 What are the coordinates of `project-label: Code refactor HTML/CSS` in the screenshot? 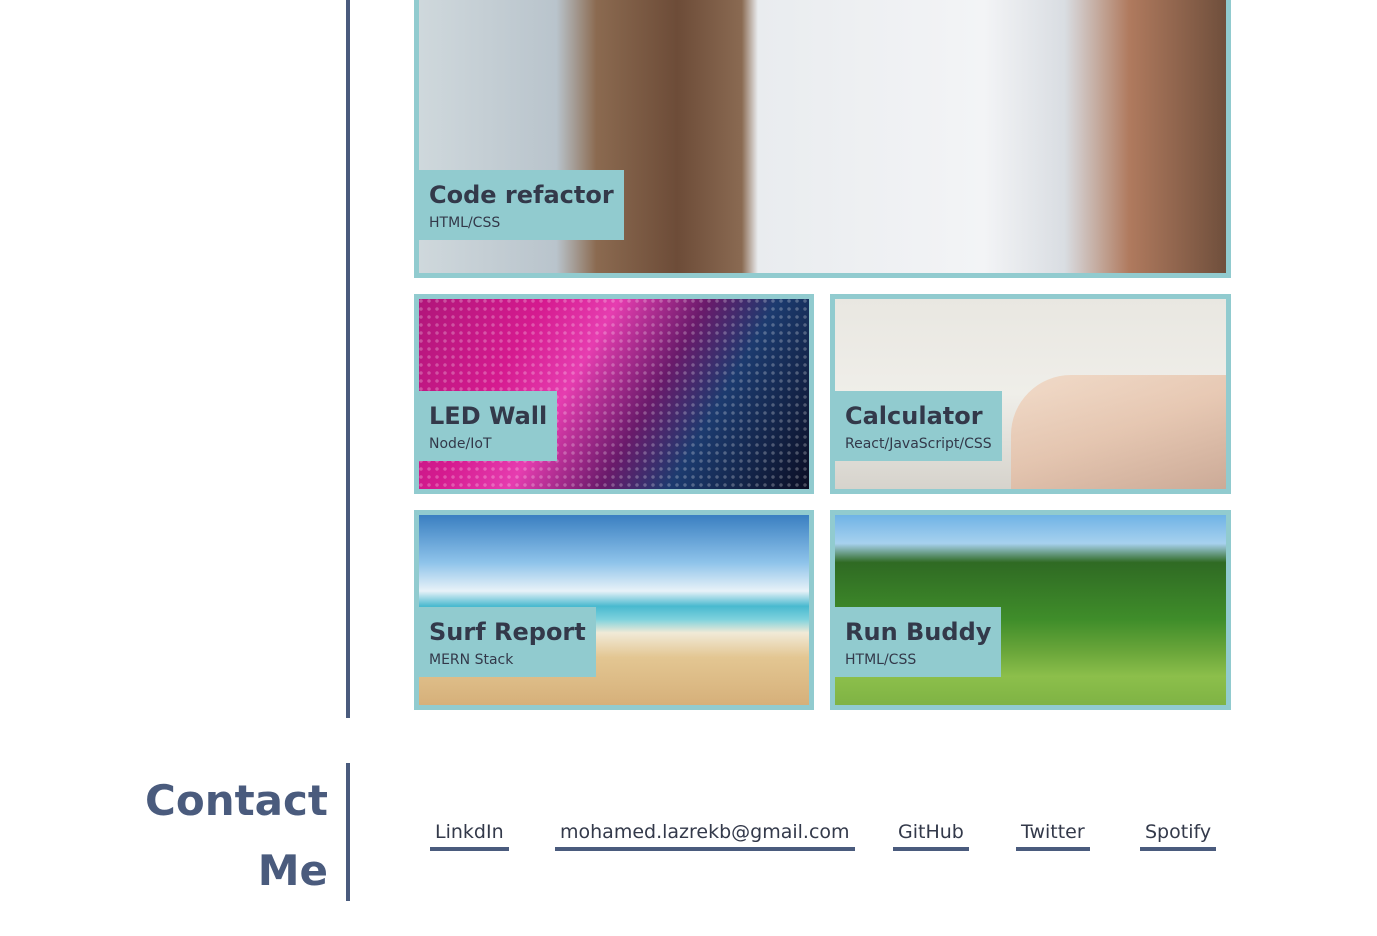 It's located at (521, 205).